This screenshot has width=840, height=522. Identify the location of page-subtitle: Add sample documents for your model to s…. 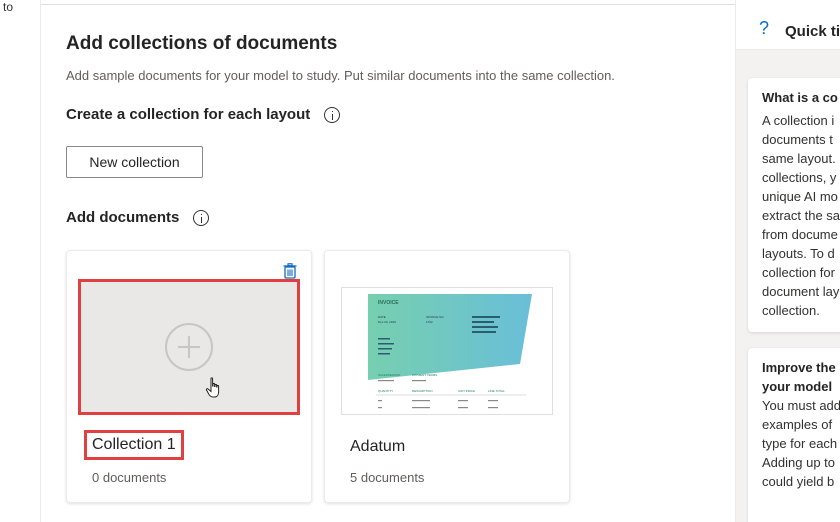
(340, 75).